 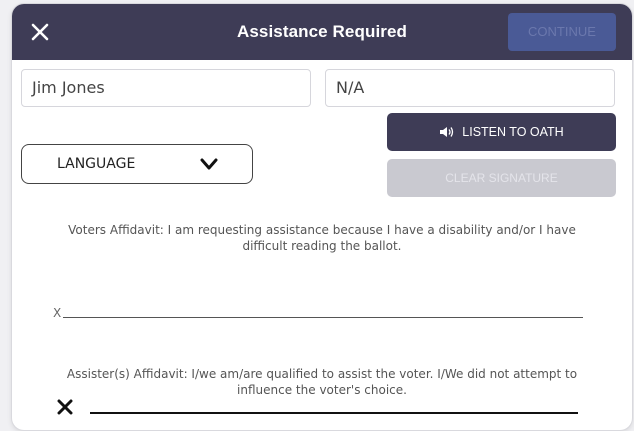 What do you see at coordinates (323, 313) in the screenshot?
I see `voter-signature-area: X` at bounding box center [323, 313].